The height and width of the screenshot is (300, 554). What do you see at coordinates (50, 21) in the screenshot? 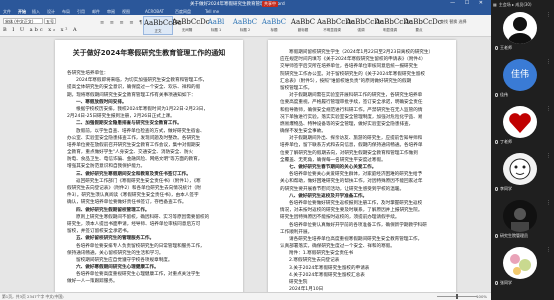
I see `font-size-box: 五号` at bounding box center [50, 21].